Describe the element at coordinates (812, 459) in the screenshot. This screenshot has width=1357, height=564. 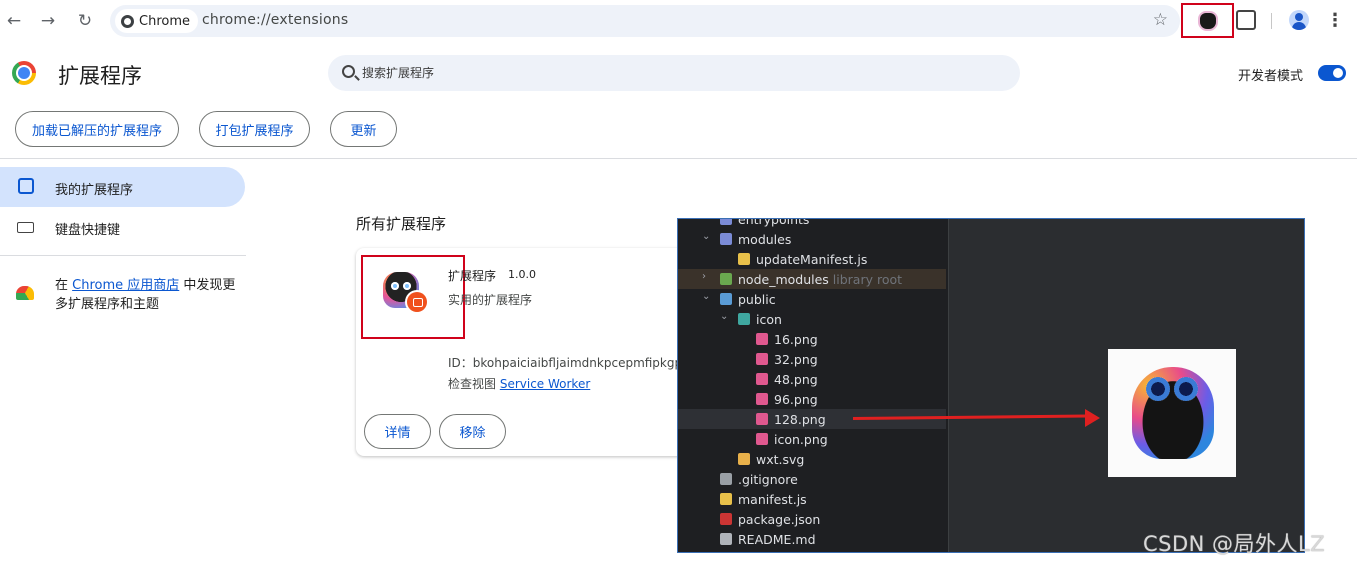
I see `file-tree-row: wxt.svg` at that location.